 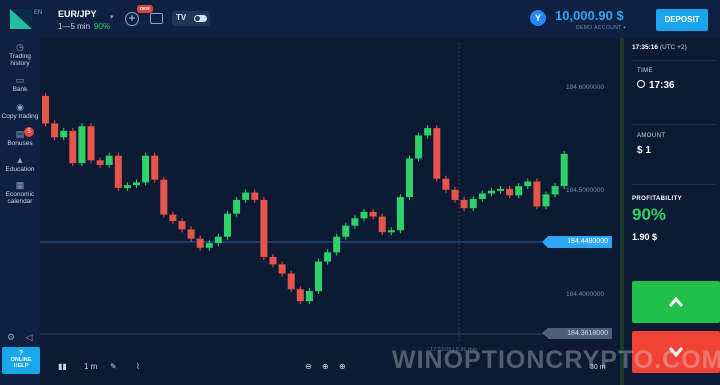 What do you see at coordinates (649, 214) in the screenshot?
I see `profitability-percent: 90%` at bounding box center [649, 214].